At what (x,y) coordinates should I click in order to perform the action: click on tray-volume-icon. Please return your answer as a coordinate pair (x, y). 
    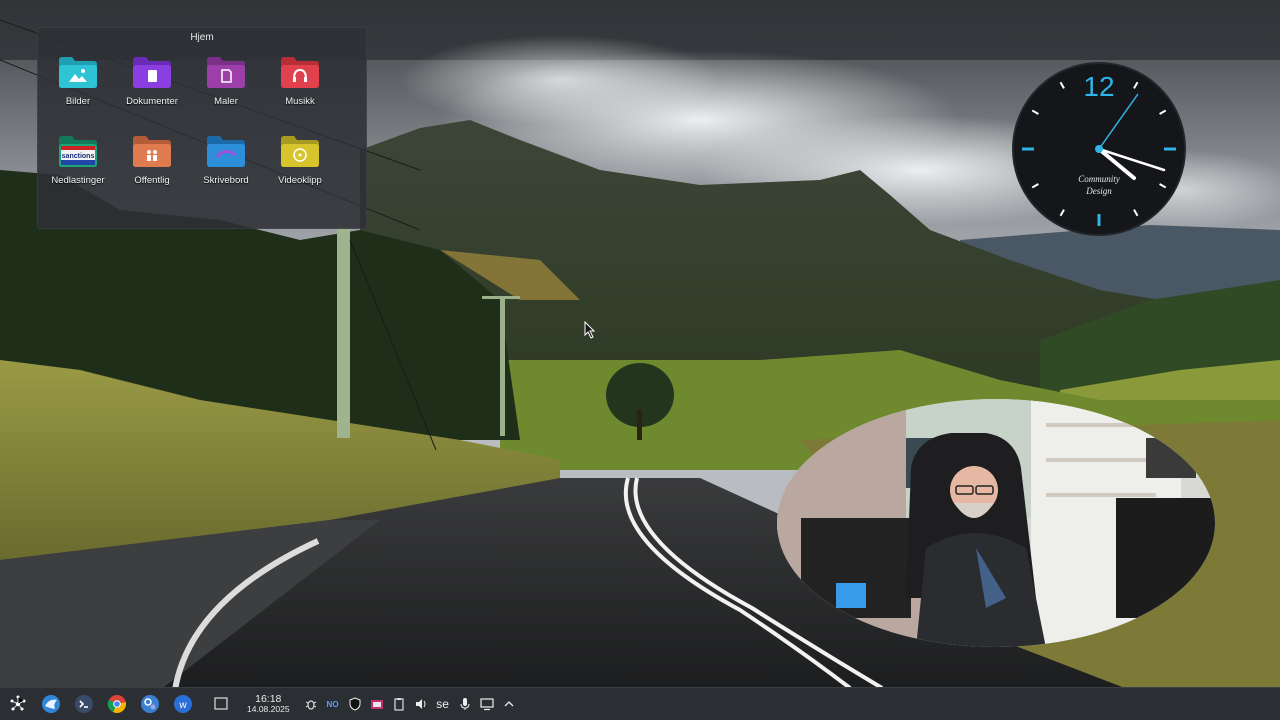
    Looking at the image, I should click on (421, 704).